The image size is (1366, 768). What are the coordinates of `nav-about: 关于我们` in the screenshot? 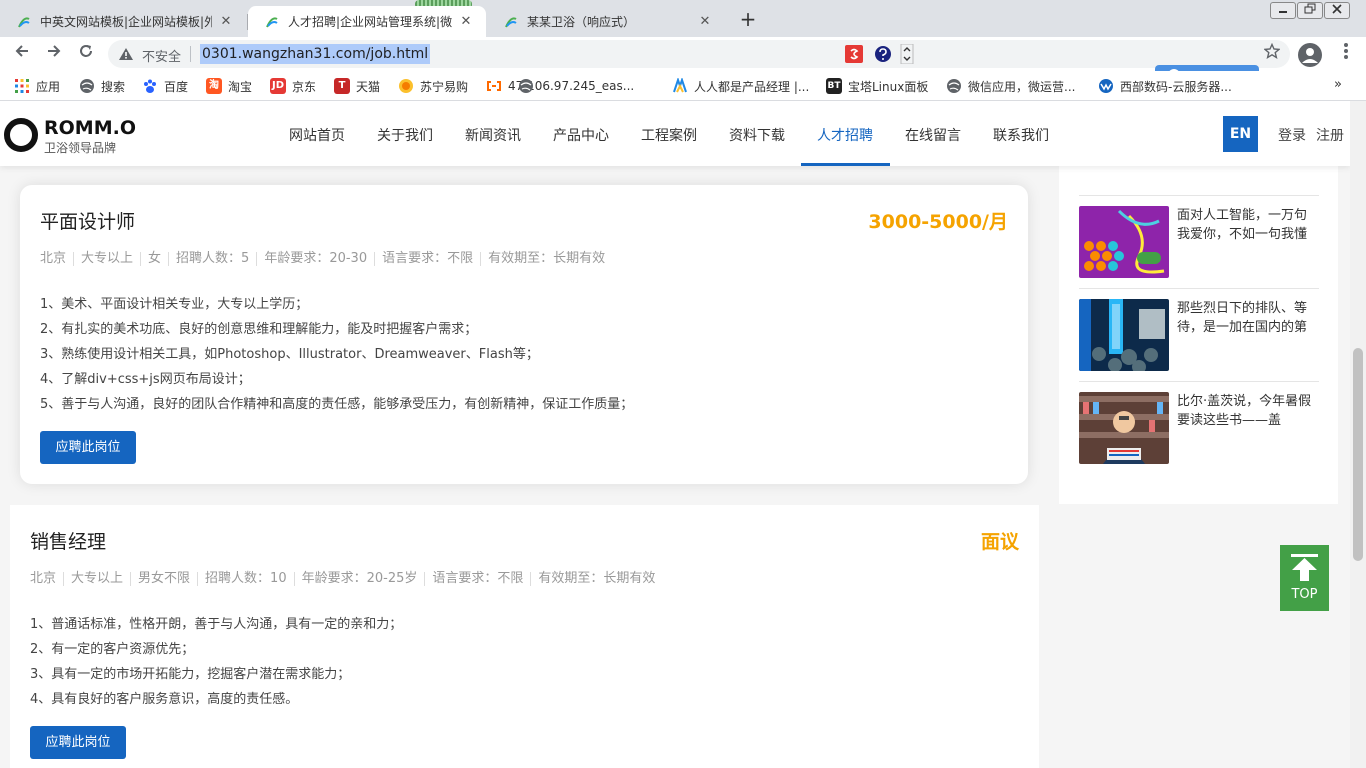 It's located at (405, 135).